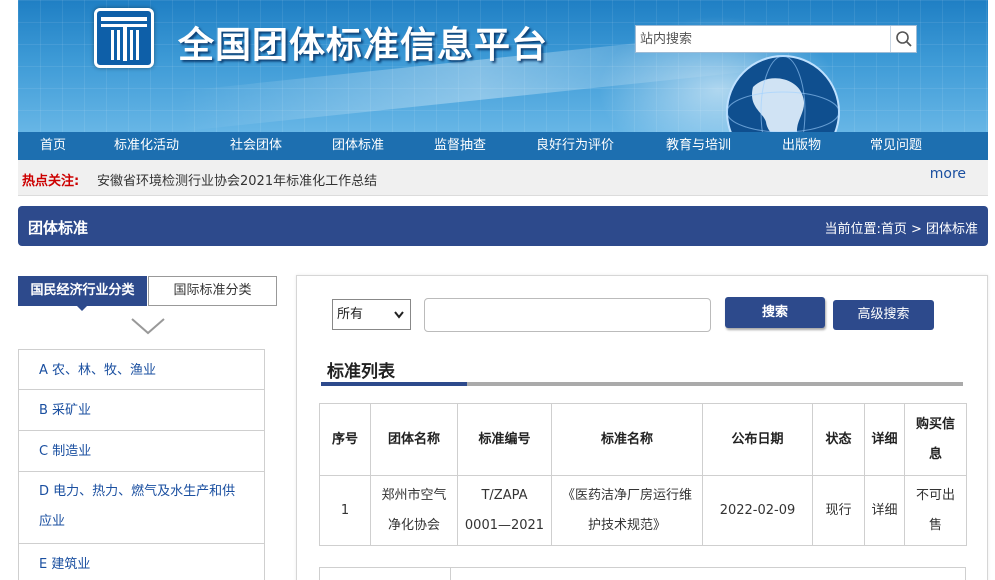 The height and width of the screenshot is (580, 995). Describe the element at coordinates (414, 439) in the screenshot. I see `col-header-org: 团体名称` at that location.